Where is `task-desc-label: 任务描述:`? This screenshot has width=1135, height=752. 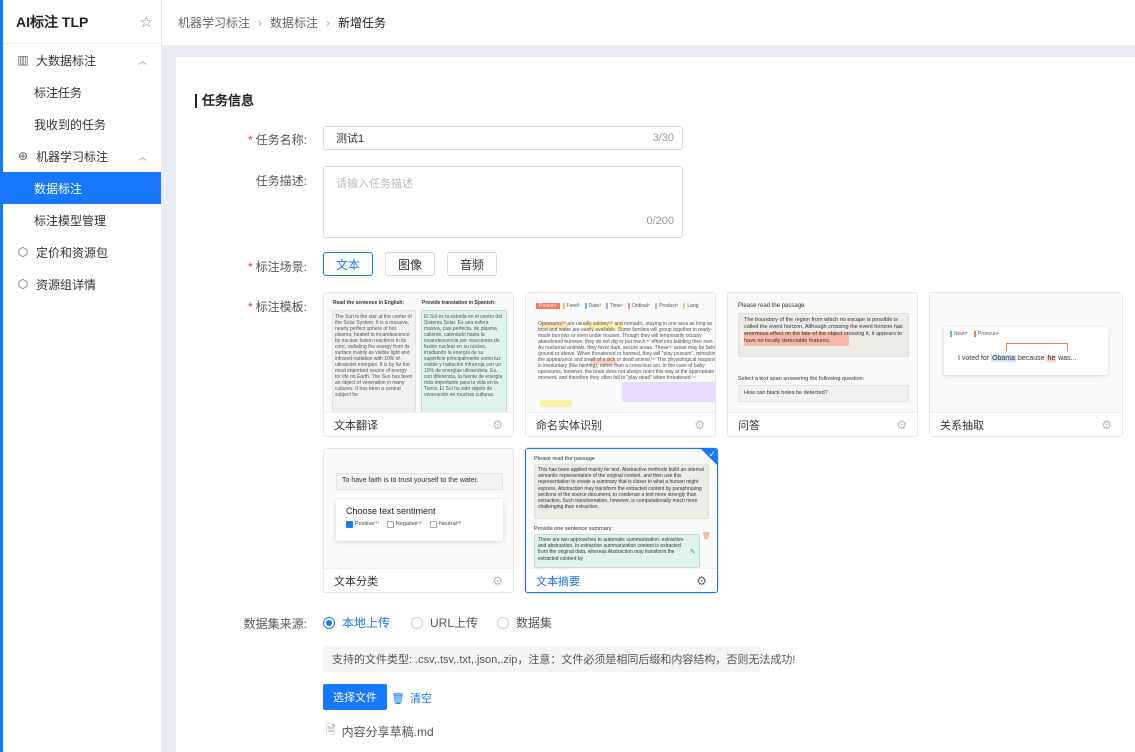 task-desc-label: 任务描述: is located at coordinates (281, 181).